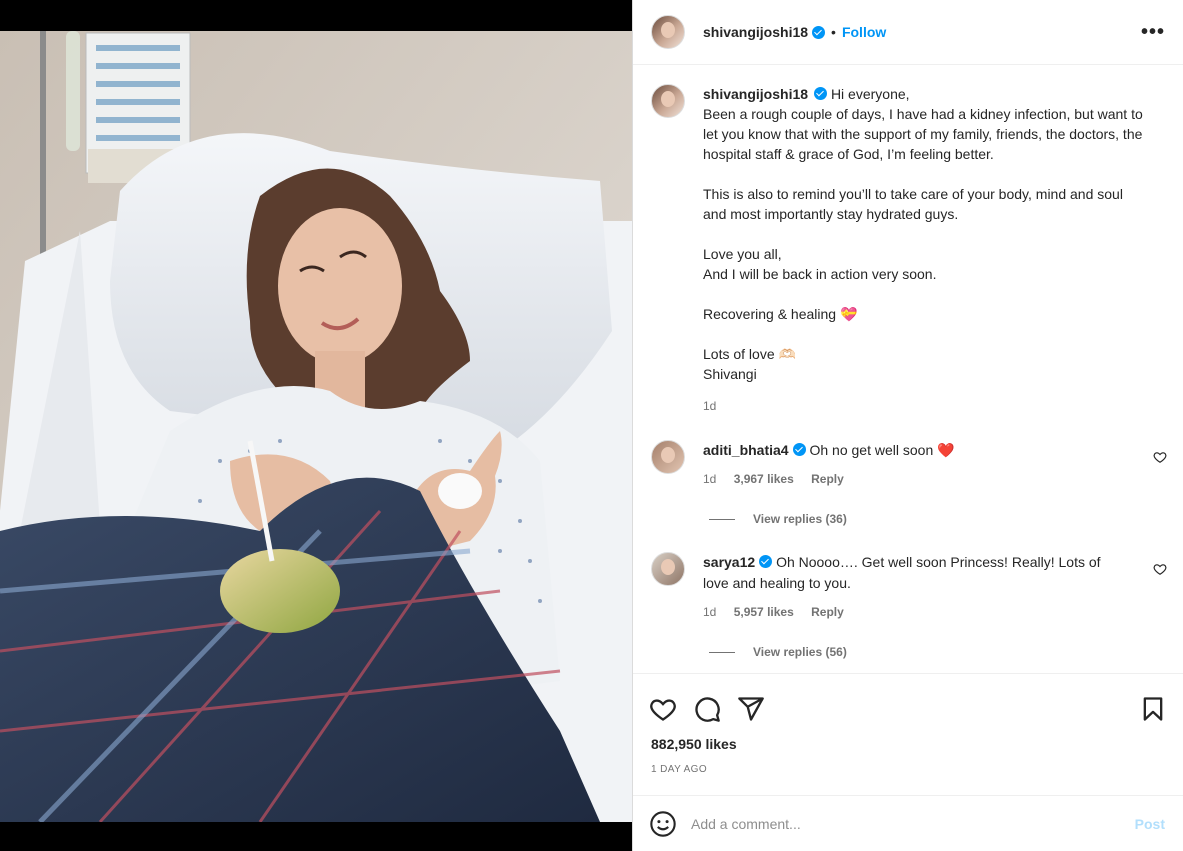  Describe the element at coordinates (1150, 824) in the screenshot. I see `post-comment-button: Post` at that location.